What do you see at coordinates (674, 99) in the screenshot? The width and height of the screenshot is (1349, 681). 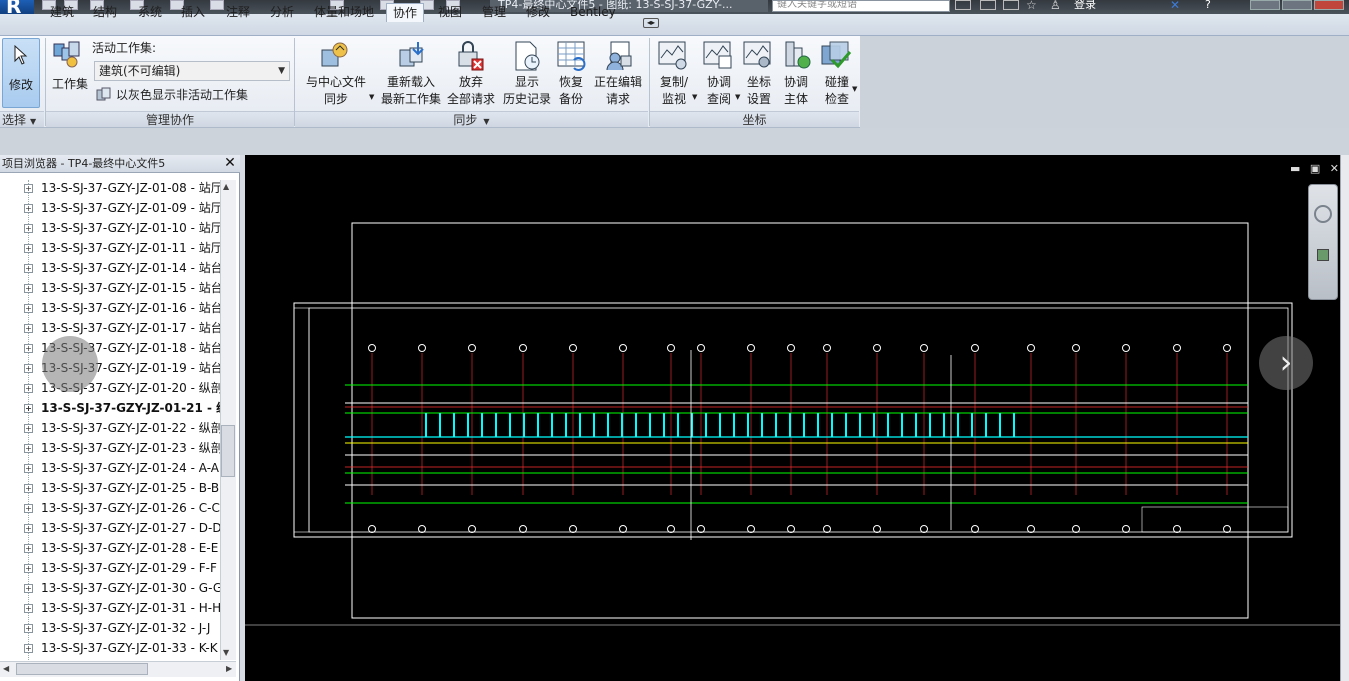 I see `copy-monitor-line2: 监视` at bounding box center [674, 99].